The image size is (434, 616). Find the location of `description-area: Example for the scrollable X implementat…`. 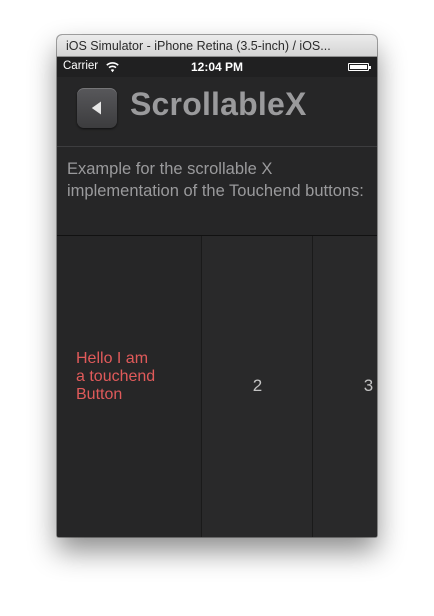

description-area: Example for the scrollable X implementat… is located at coordinates (217, 191).